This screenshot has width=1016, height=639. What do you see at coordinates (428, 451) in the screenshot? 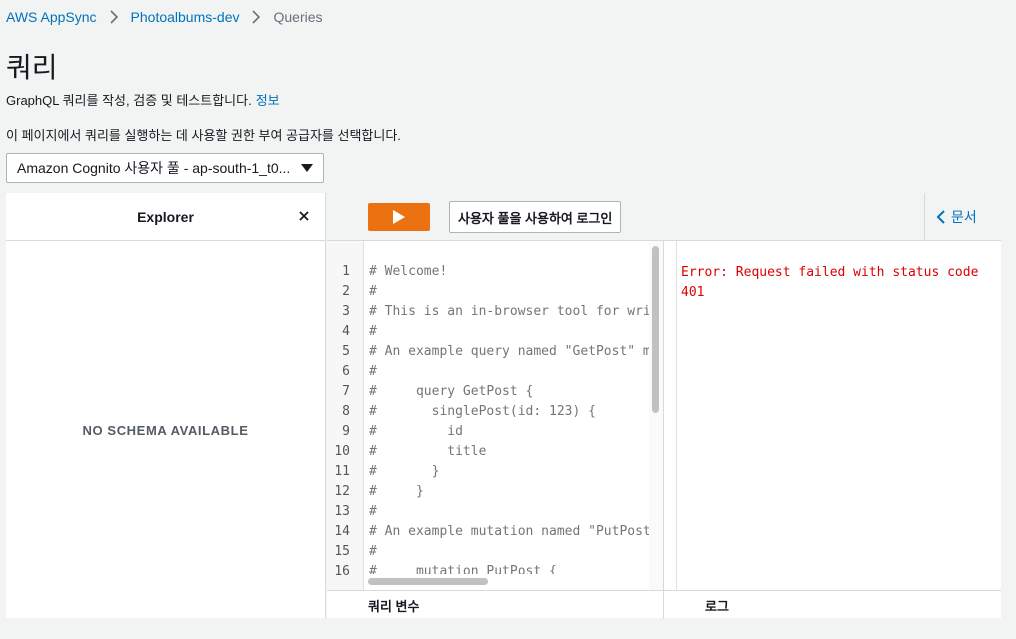
I see `code-line: # title` at bounding box center [428, 451].